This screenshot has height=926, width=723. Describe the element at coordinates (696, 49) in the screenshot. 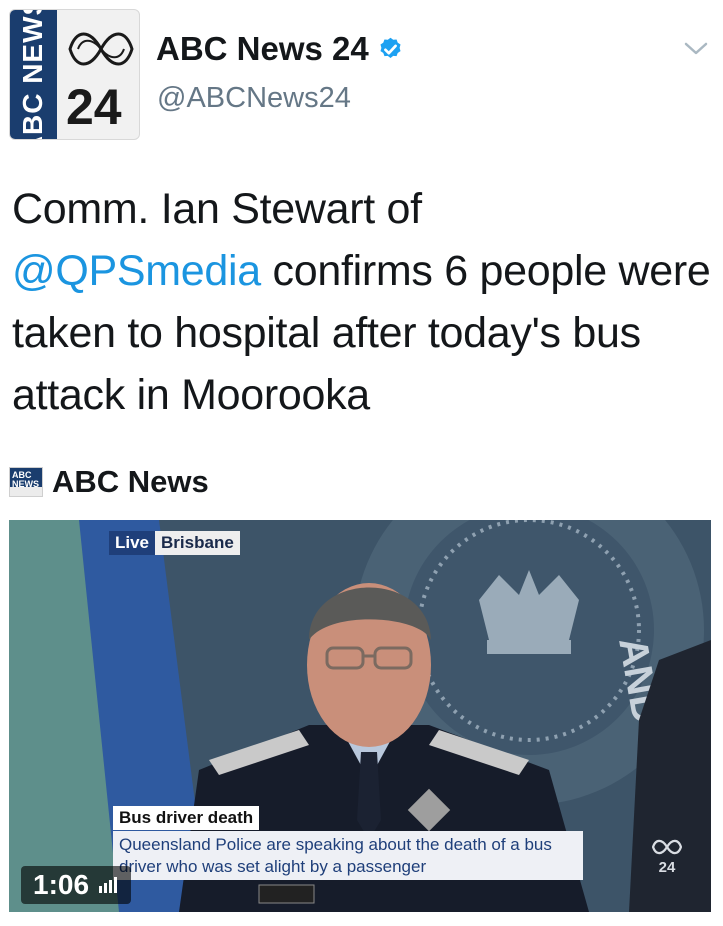

I see `chevron-down-icon` at that location.